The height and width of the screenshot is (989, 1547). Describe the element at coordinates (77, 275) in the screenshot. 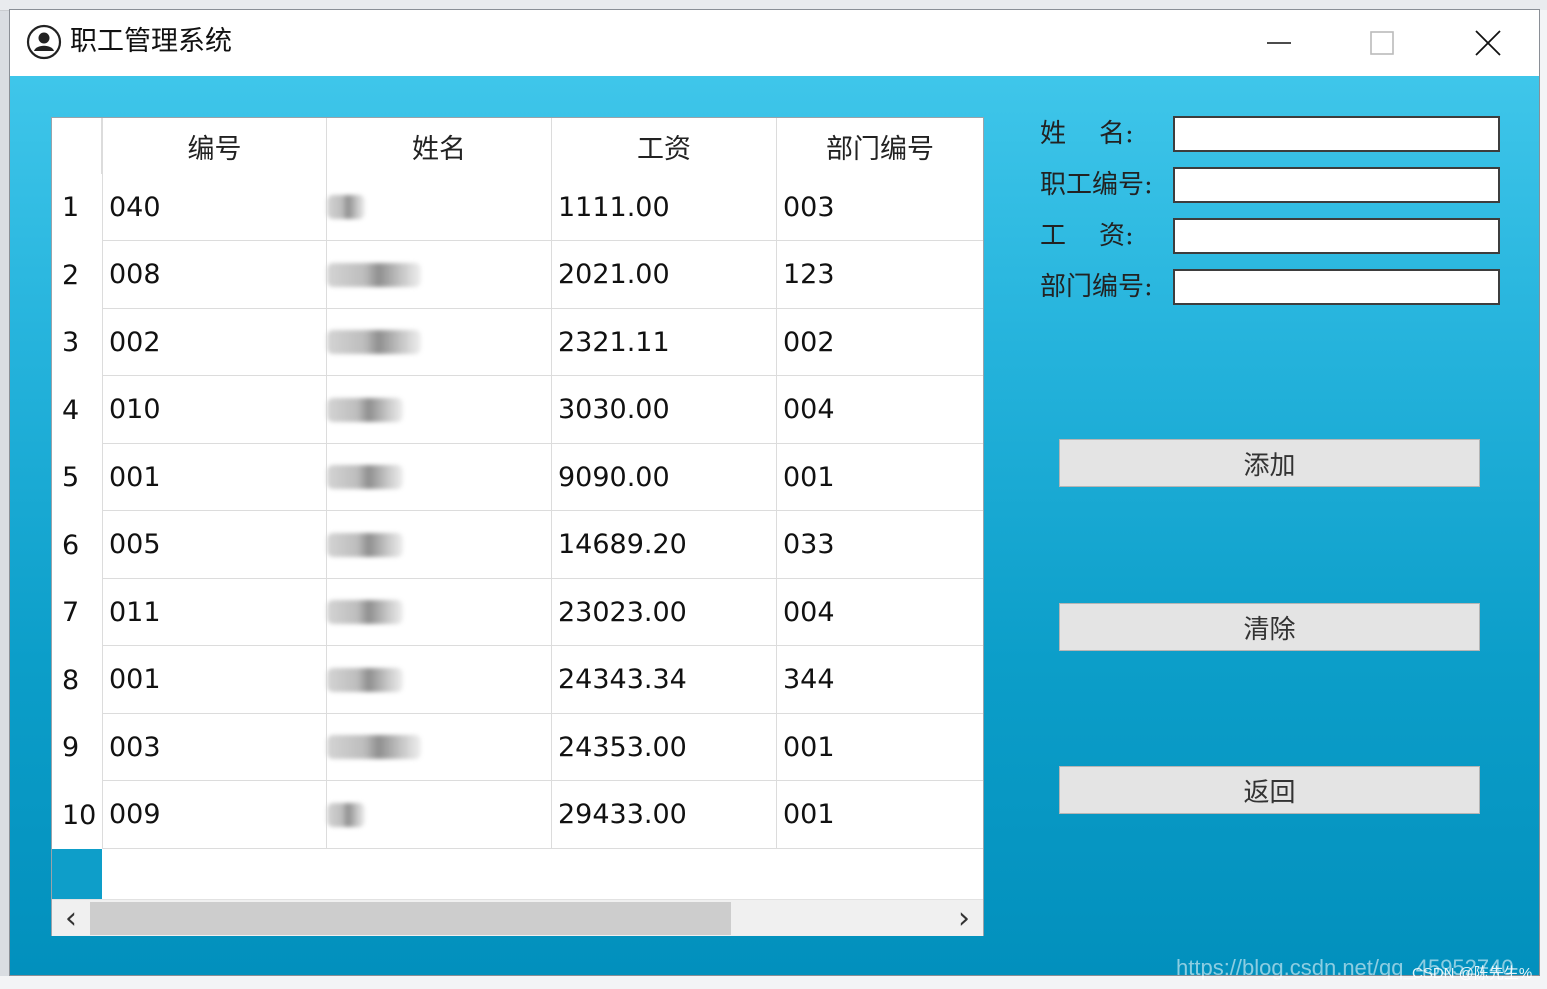

I see `row-number: 2` at that location.